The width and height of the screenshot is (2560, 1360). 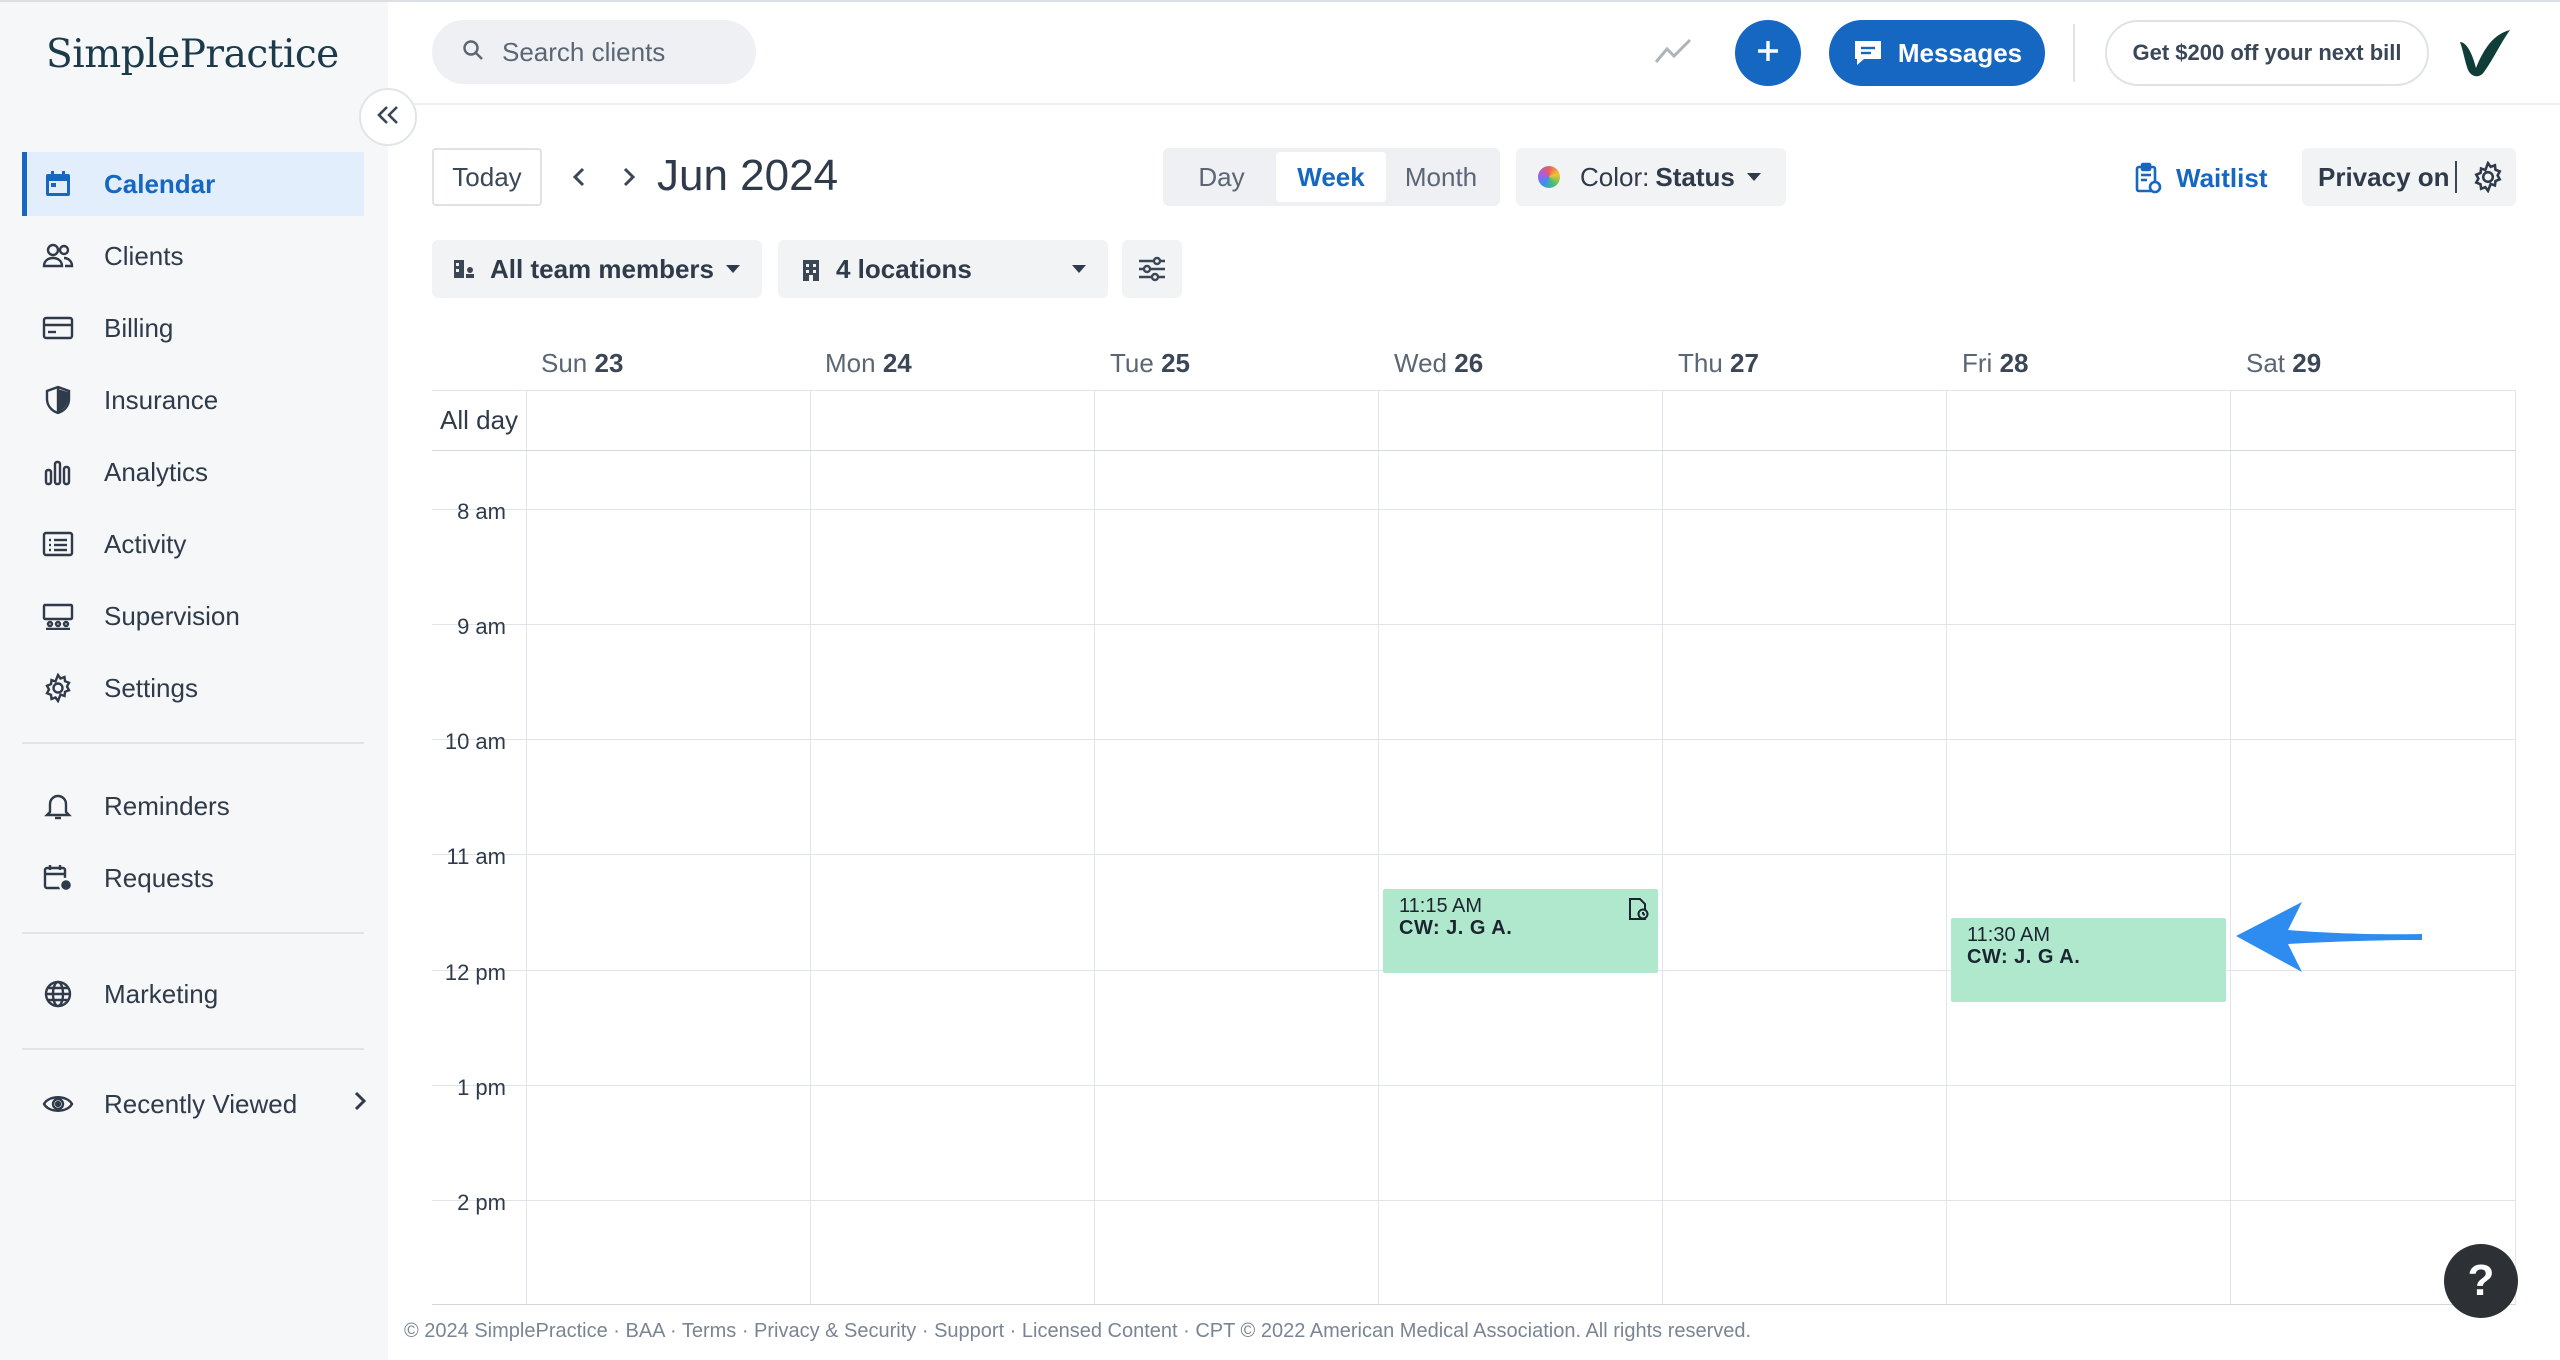 I want to click on day-header-tue: Tue 25, so click(x=1150, y=363).